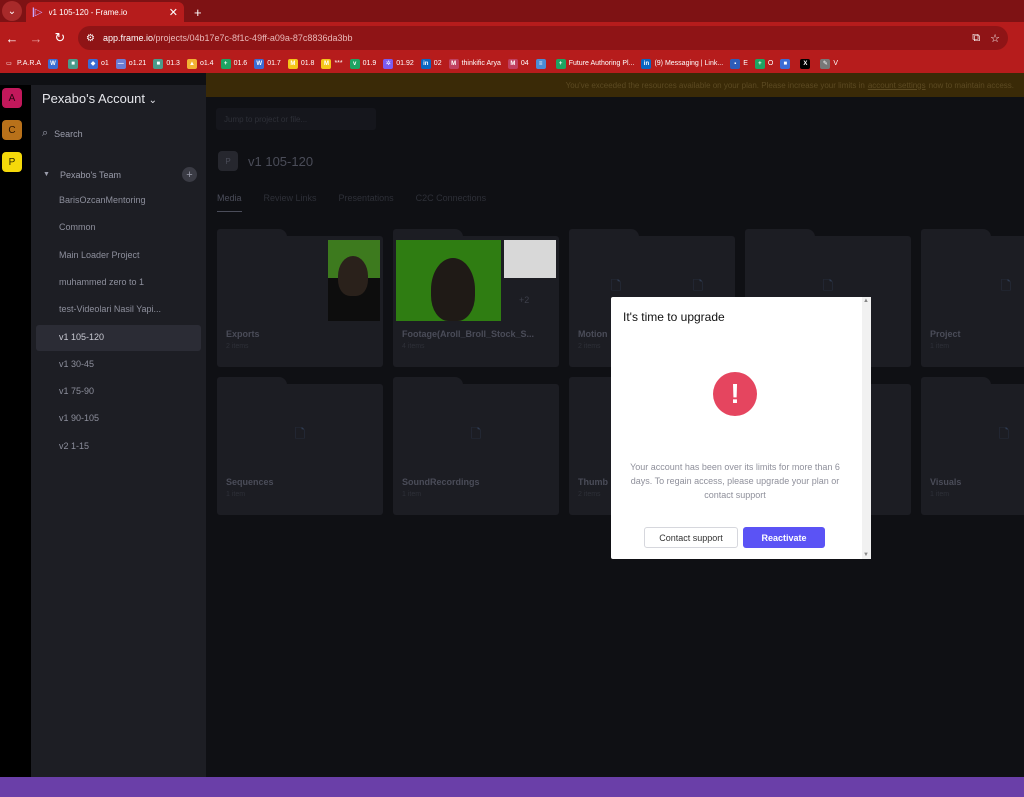 This screenshot has height=797, width=1024. I want to click on forward-arrow-icon: →, so click(36, 38).